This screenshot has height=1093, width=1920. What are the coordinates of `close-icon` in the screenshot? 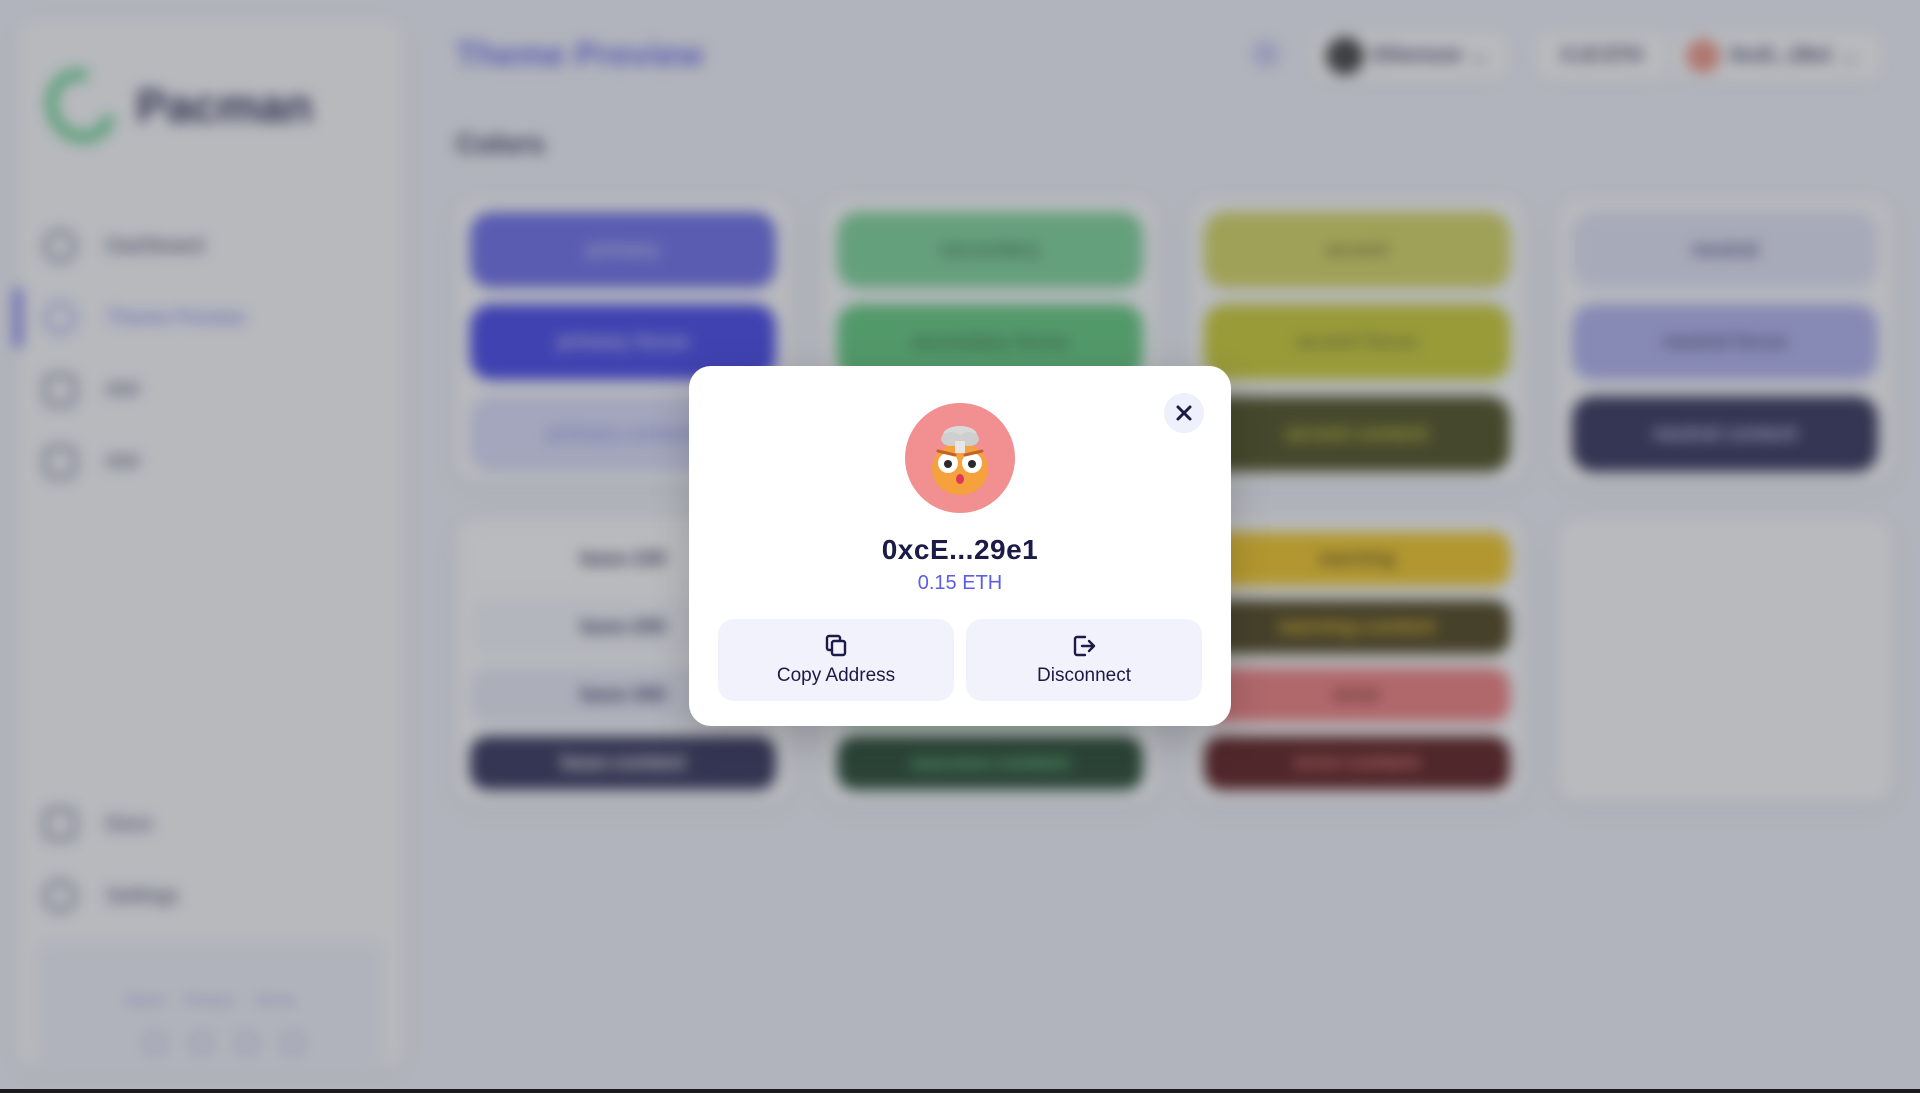 It's located at (1184, 413).